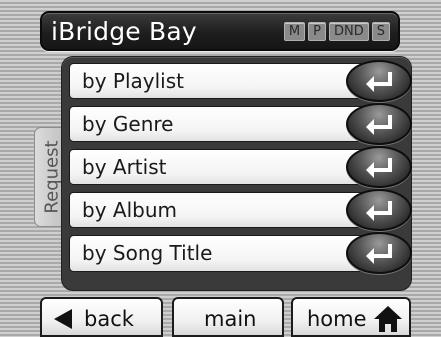 This screenshot has height=337, width=441. What do you see at coordinates (109, 319) in the screenshot?
I see `back-label: back` at bounding box center [109, 319].